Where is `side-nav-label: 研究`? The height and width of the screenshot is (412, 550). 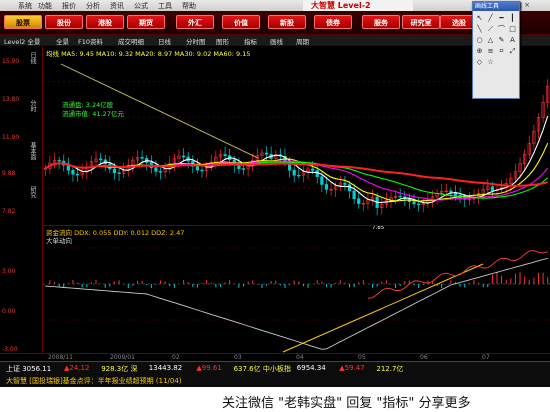 side-nav-label: 研究 is located at coordinates (32, 192).